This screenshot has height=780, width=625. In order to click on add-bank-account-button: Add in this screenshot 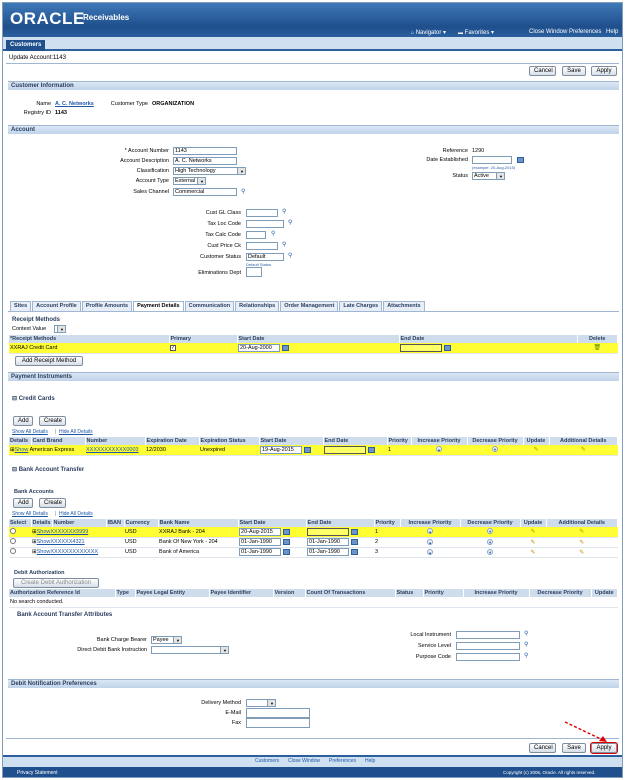, I will do `click(23, 503)`.